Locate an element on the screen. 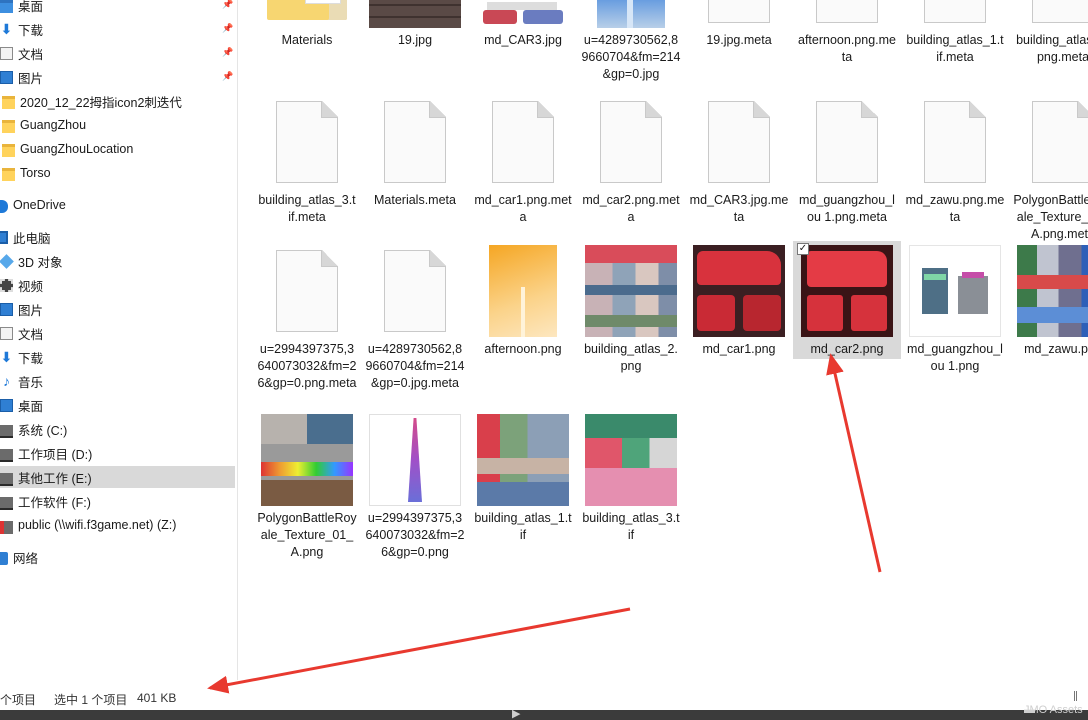 The image size is (1088, 720). sidebar-item-drive-z: public (\\wifi.f3game.net) (Z:) is located at coordinates (118, 525).